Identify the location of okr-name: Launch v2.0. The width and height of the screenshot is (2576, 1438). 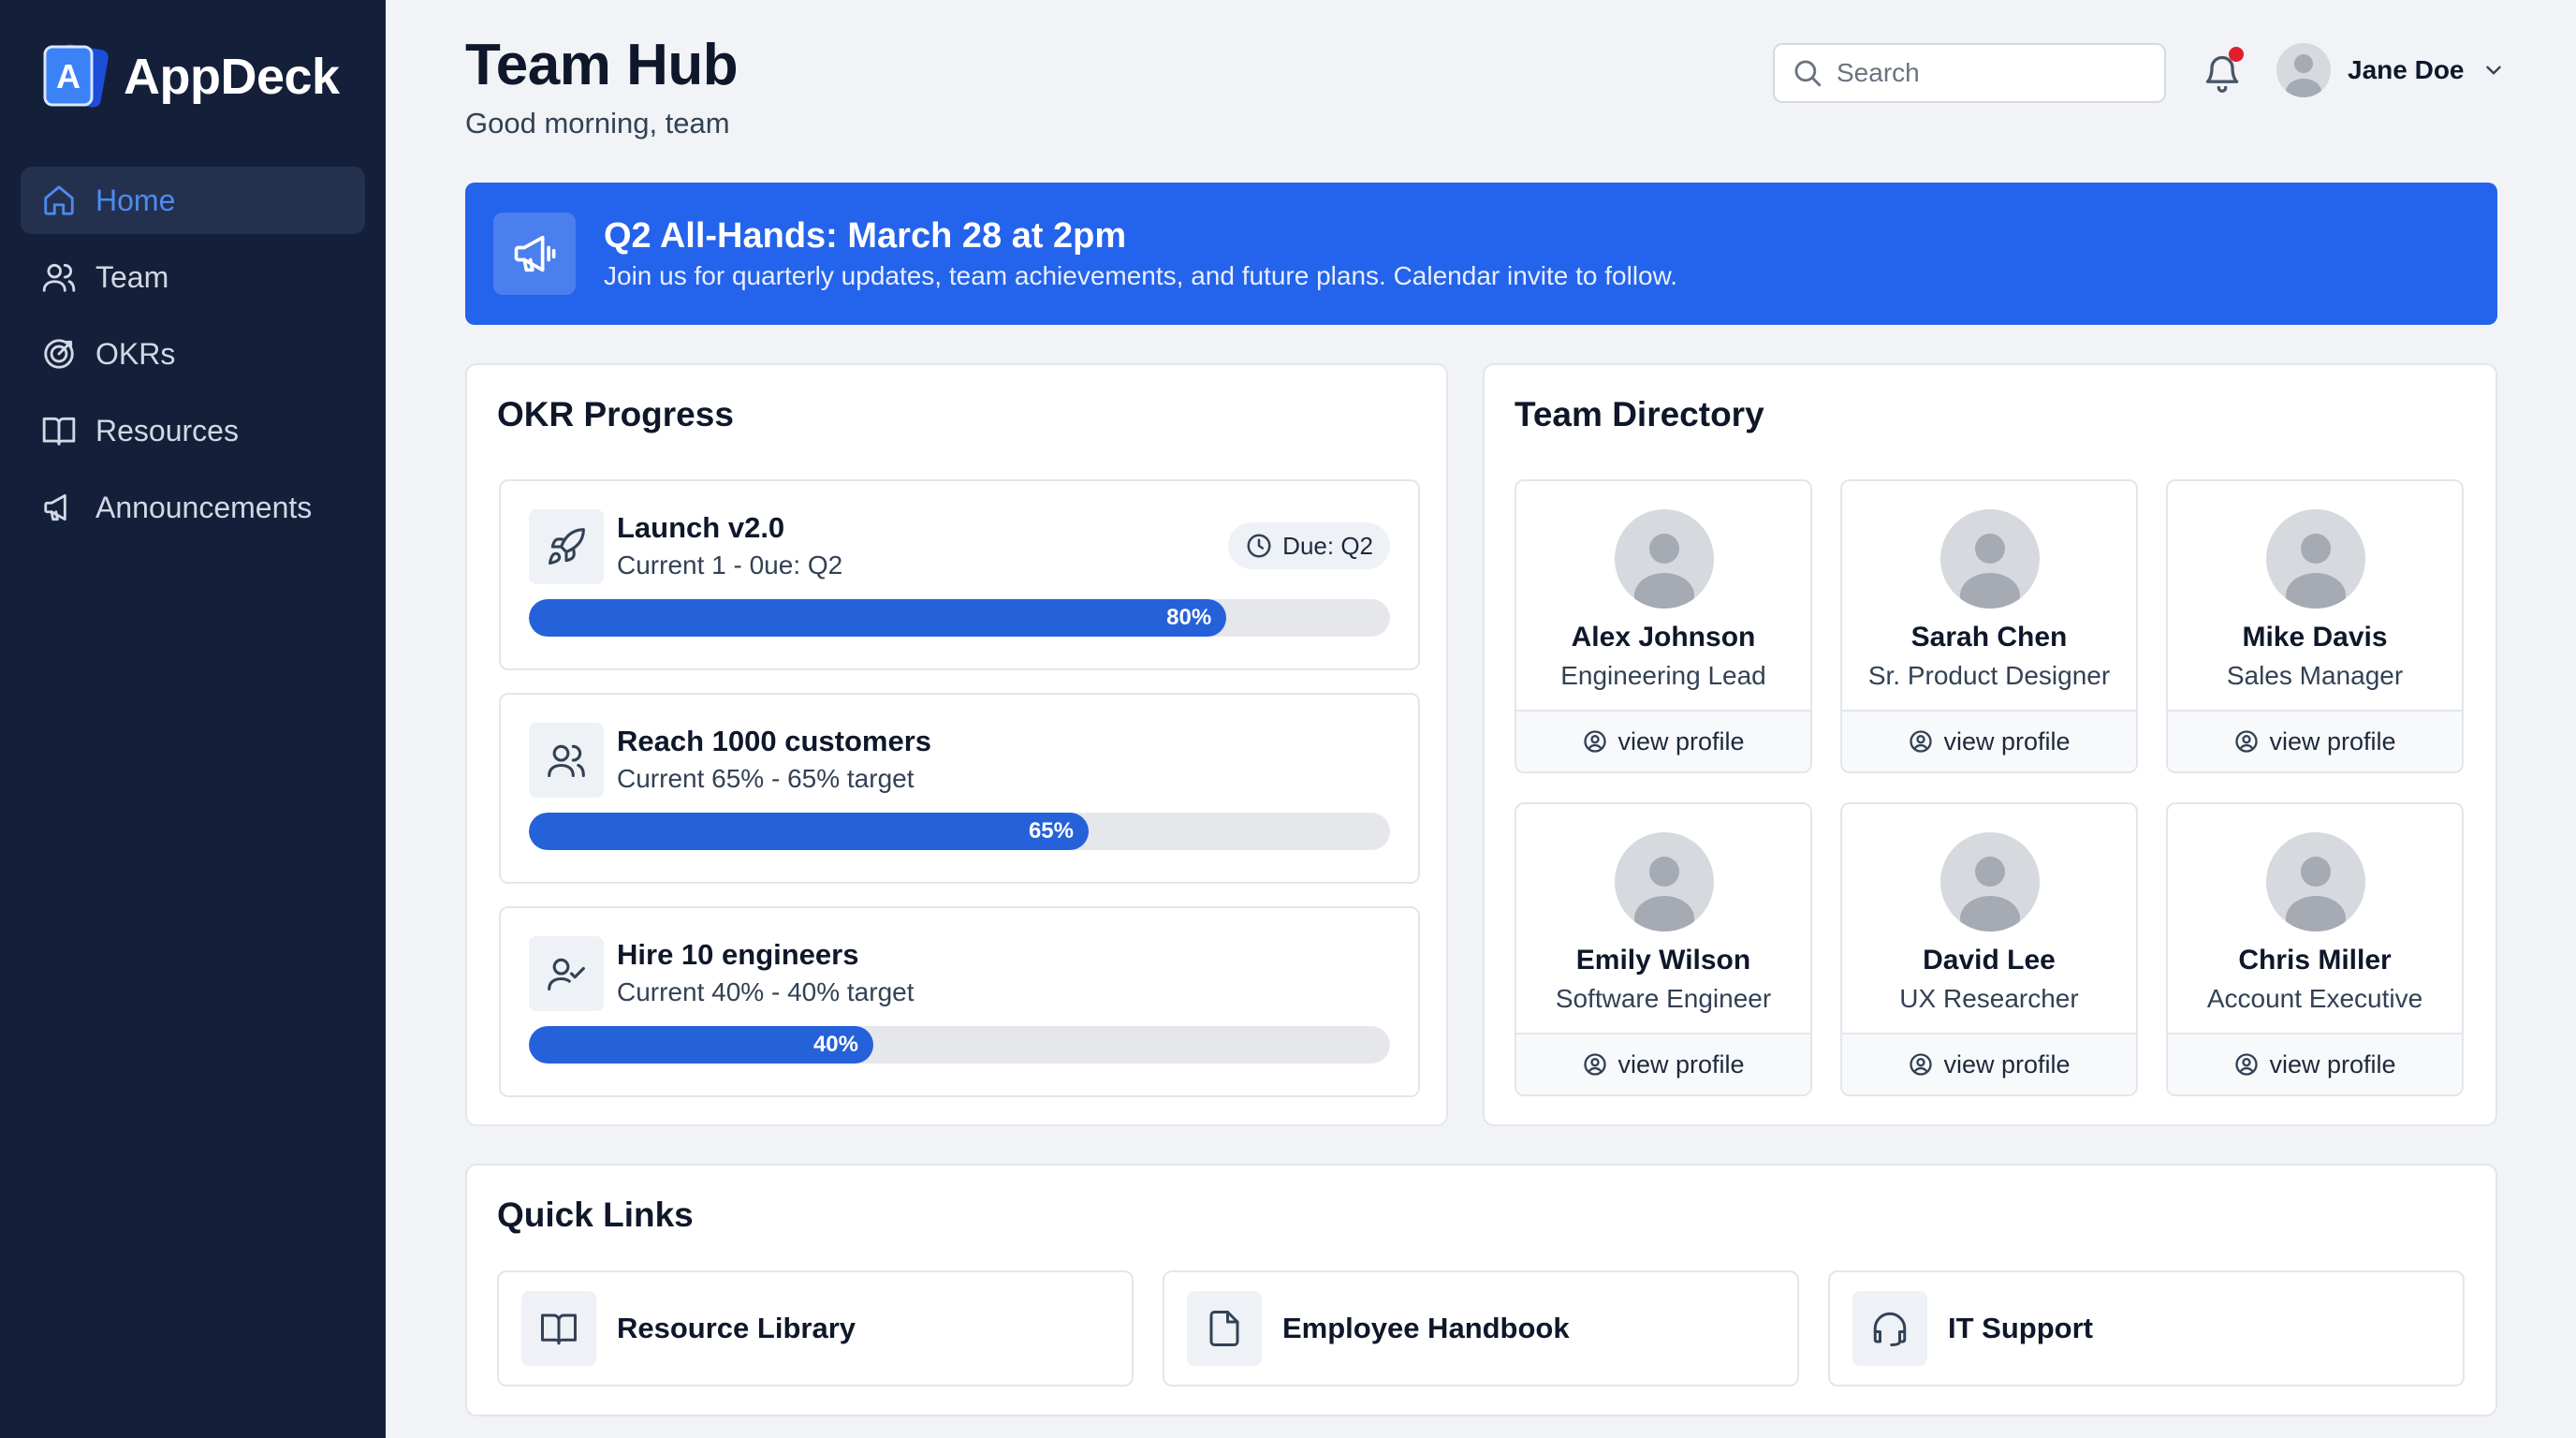
(701, 527).